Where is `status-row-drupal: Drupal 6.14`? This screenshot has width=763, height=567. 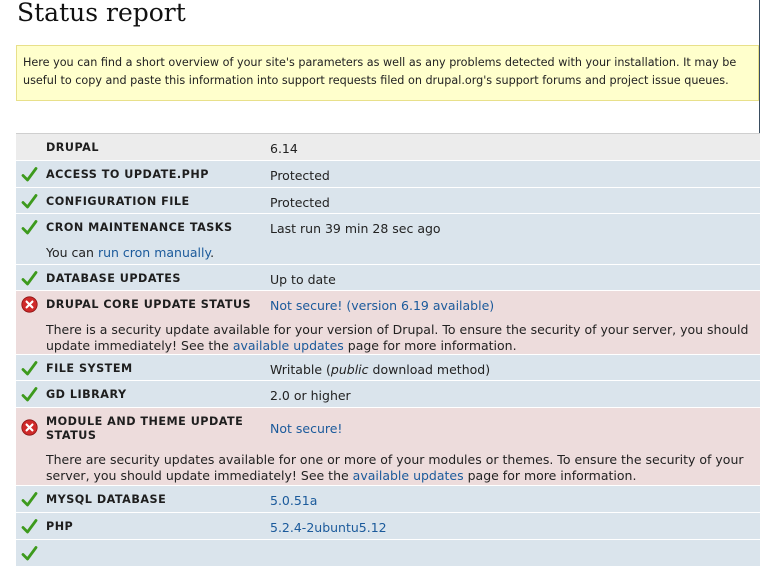 status-row-drupal: Drupal 6.14 is located at coordinates (388, 147).